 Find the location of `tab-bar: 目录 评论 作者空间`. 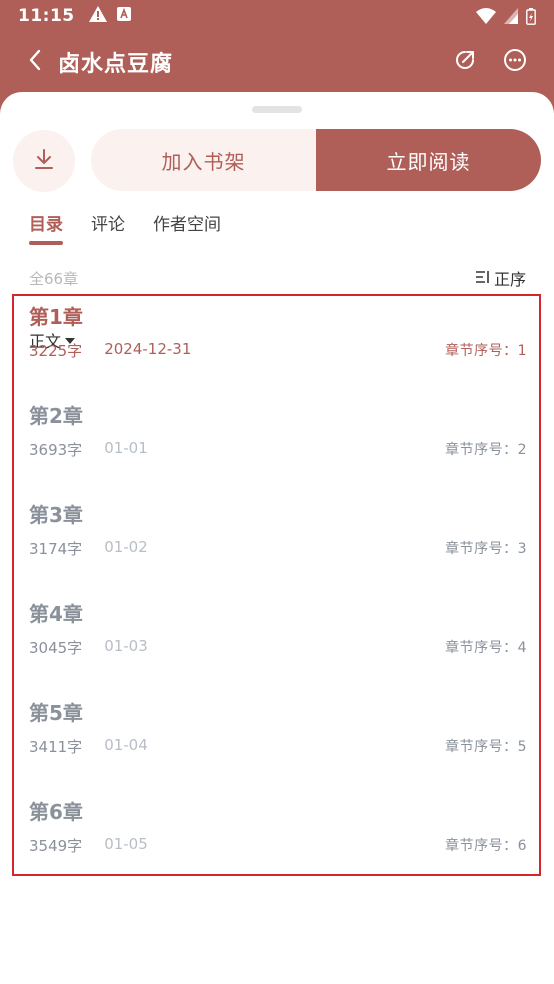

tab-bar: 目录 评论 作者空间 is located at coordinates (125, 227).